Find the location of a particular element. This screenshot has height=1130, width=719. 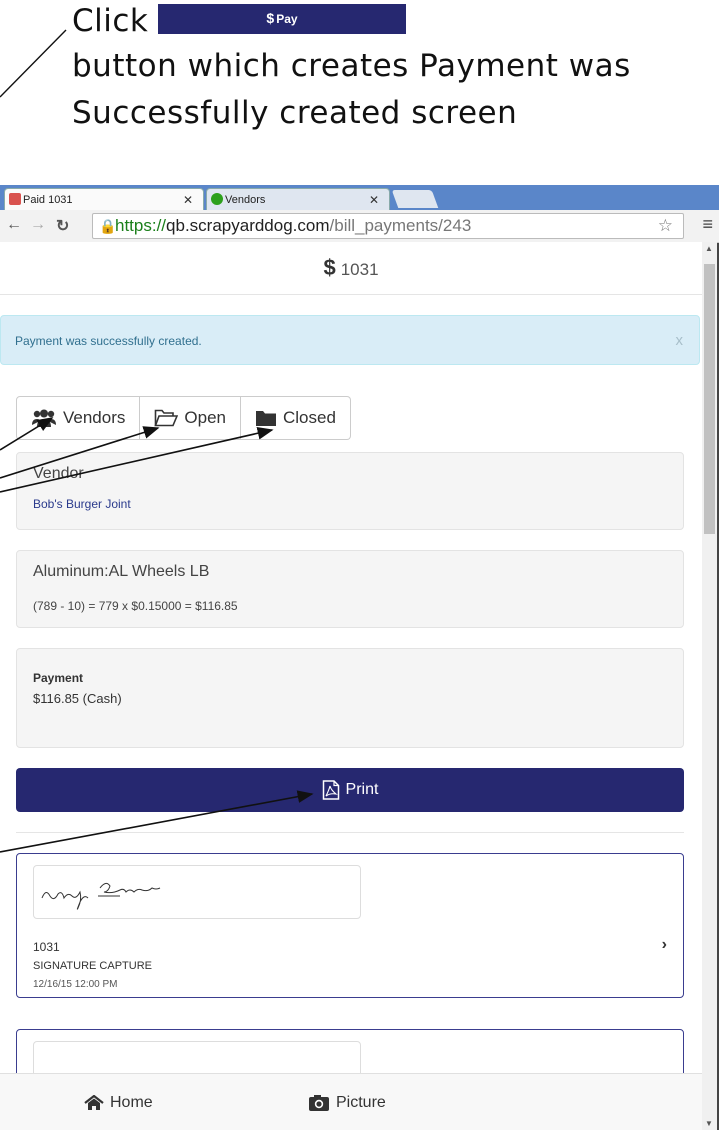

scroll-thumb is located at coordinates (709, 399).